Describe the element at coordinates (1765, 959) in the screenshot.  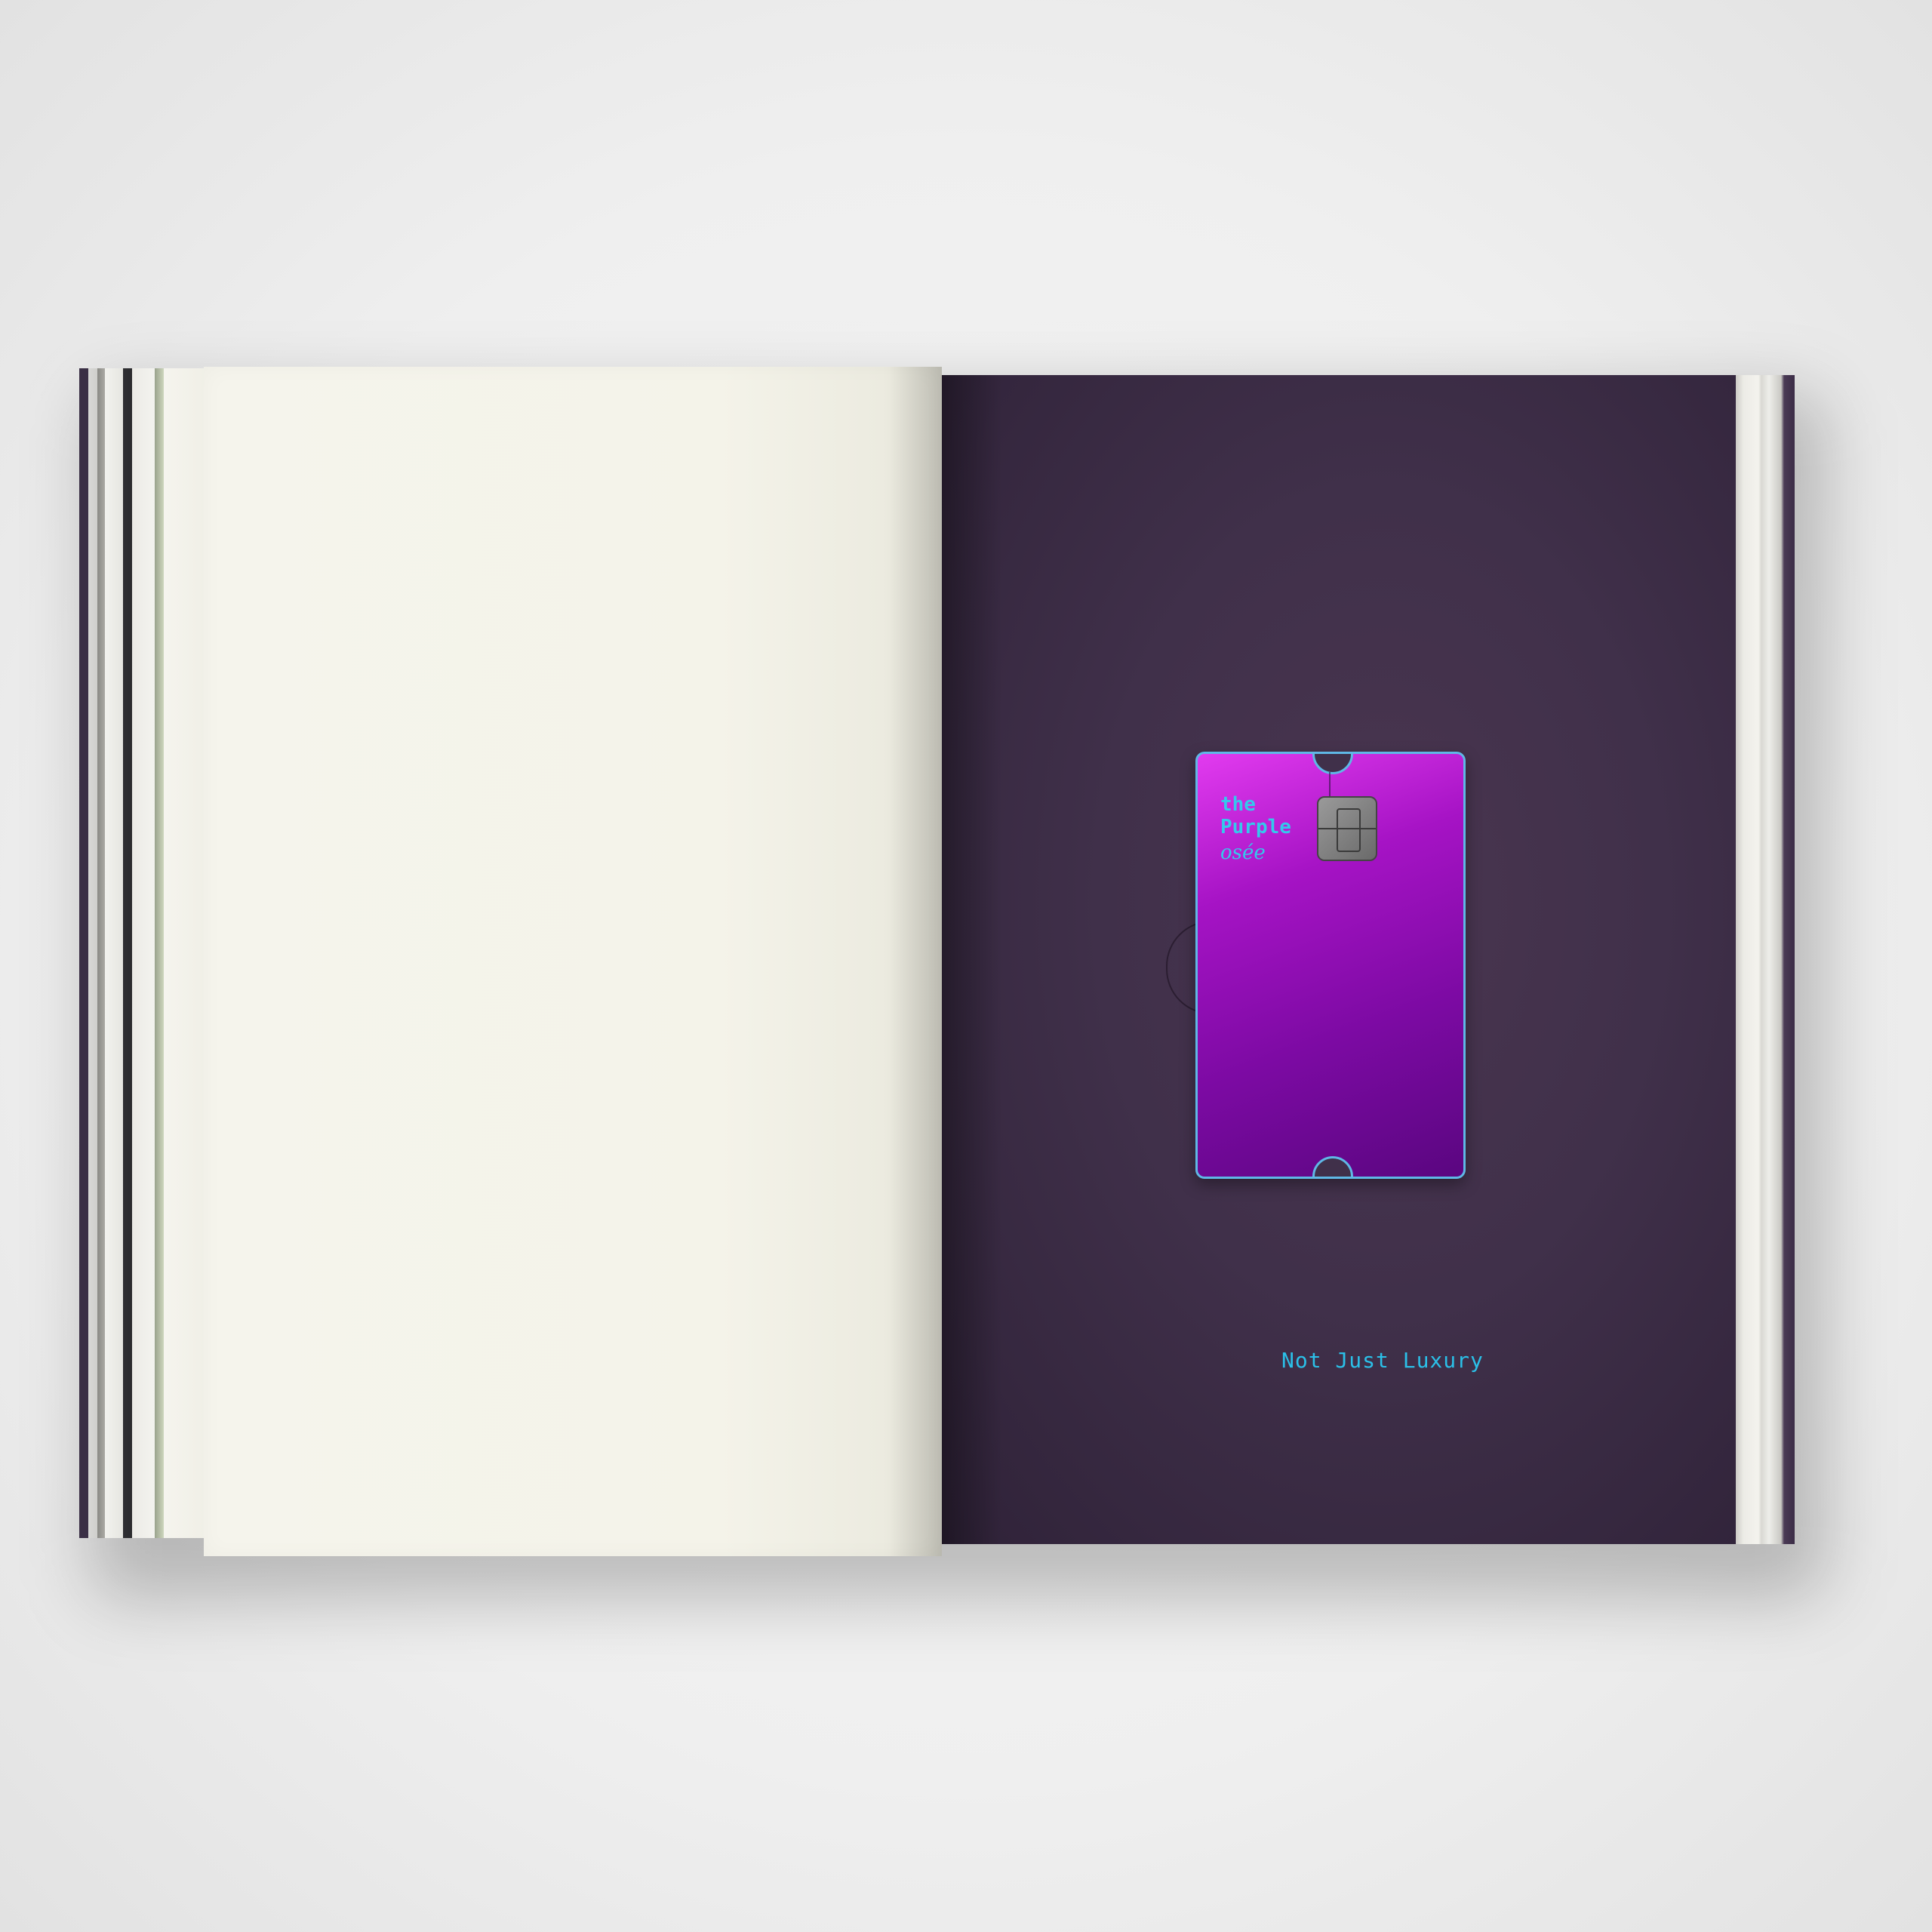
I see `right-page-edges` at that location.